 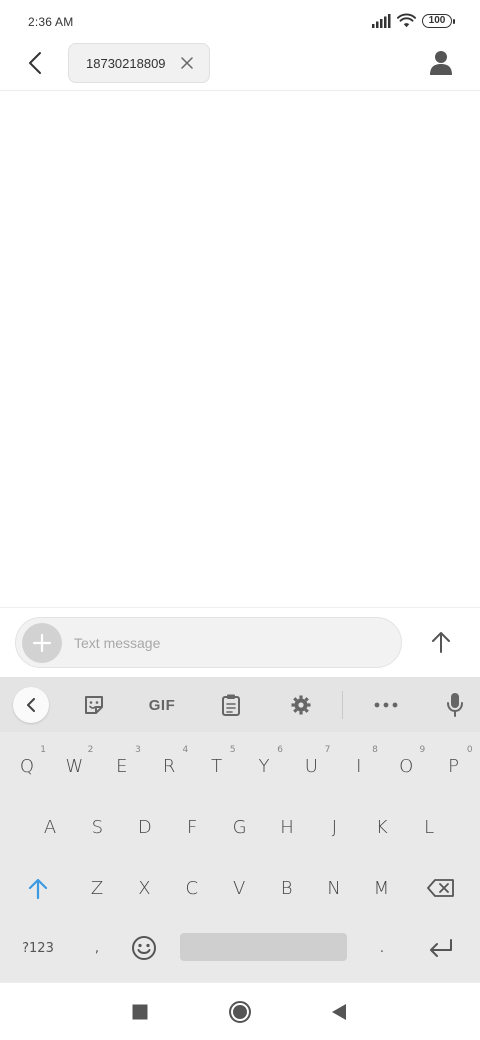 I want to click on symbols-label: ?123, so click(x=38, y=948).